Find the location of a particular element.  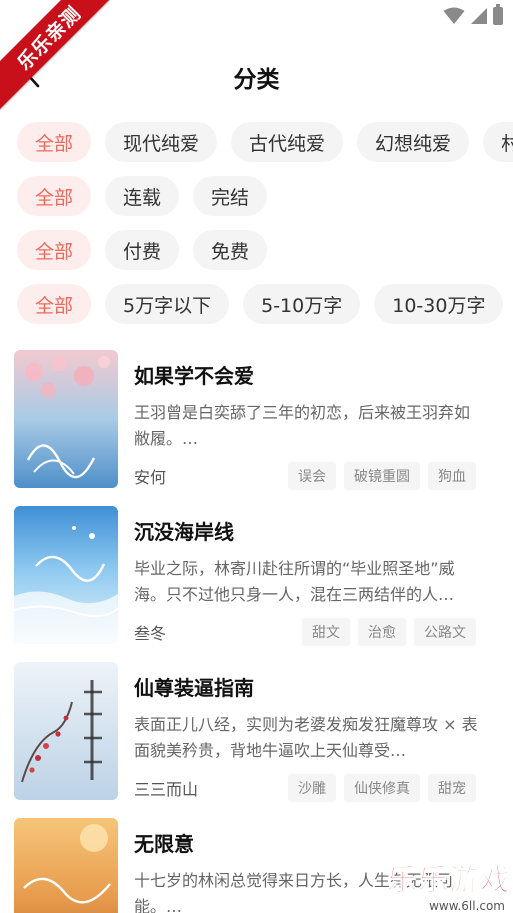

chip-category-all: 全部 is located at coordinates (54, 142).